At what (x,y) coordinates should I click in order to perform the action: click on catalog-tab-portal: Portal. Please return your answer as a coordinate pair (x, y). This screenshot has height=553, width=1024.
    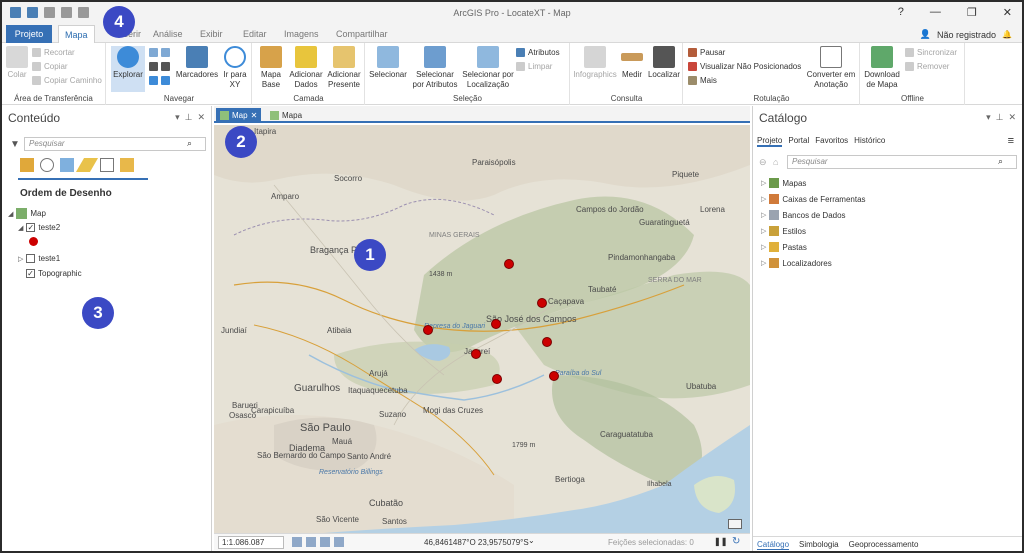
    Looking at the image, I should click on (798, 141).